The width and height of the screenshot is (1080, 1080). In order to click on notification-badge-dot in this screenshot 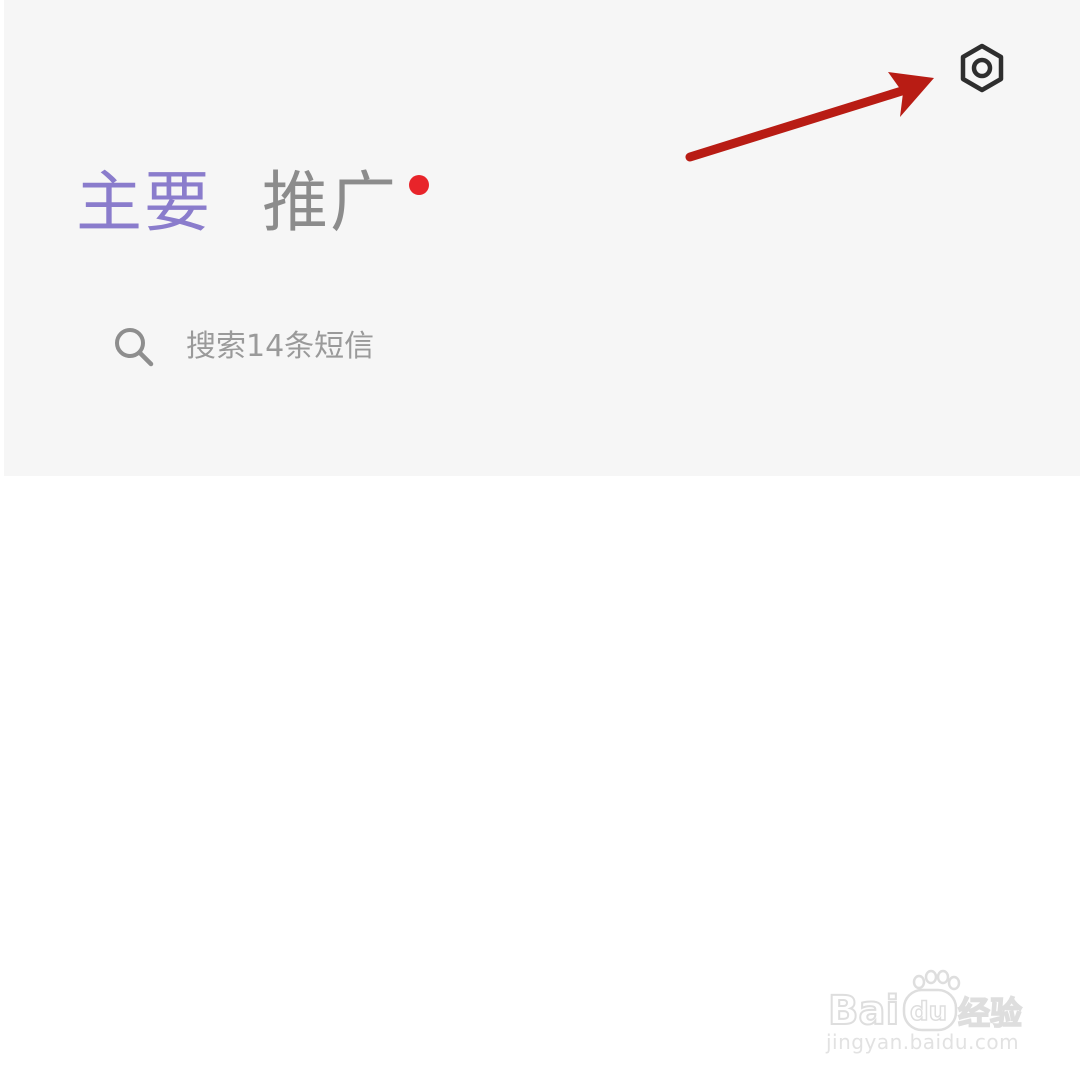, I will do `click(419, 185)`.